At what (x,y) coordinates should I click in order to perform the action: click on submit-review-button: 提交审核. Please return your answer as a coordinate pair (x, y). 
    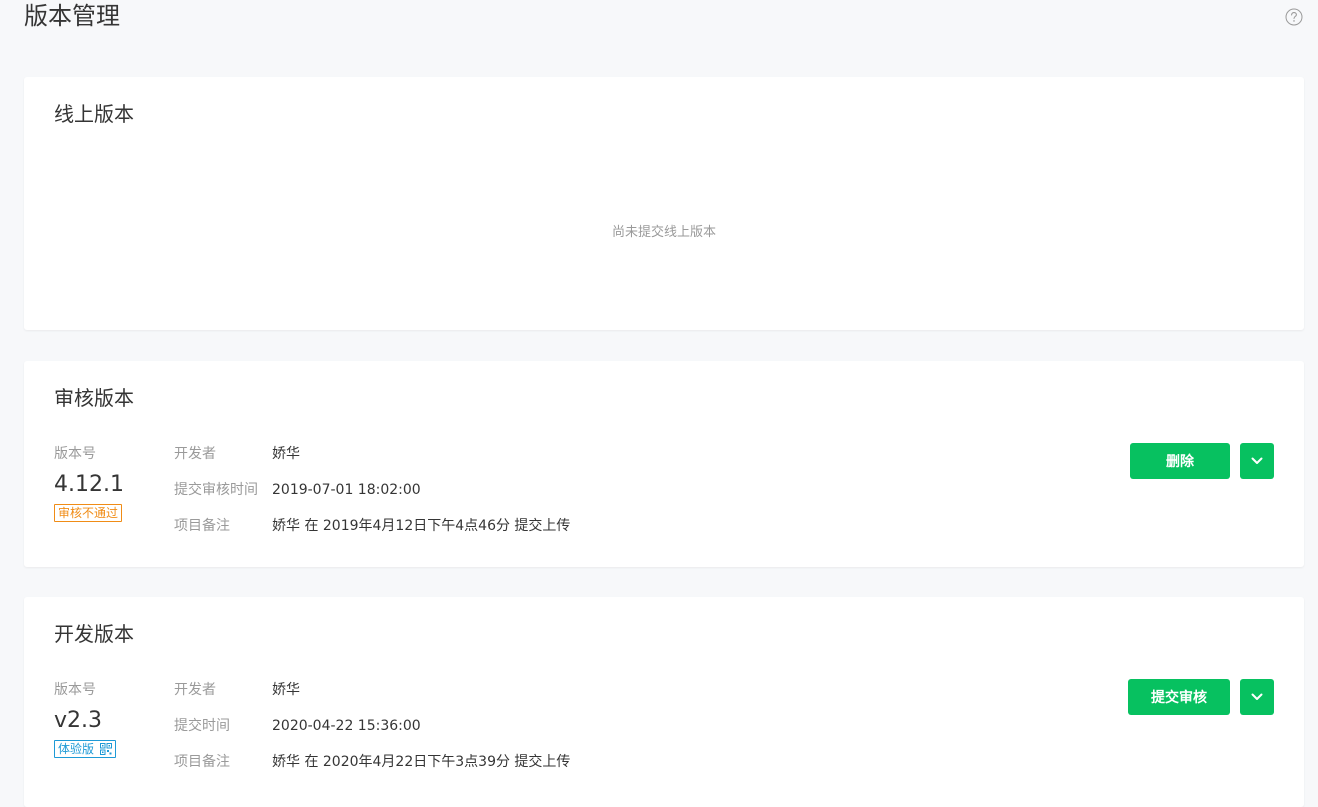
    Looking at the image, I should click on (1179, 697).